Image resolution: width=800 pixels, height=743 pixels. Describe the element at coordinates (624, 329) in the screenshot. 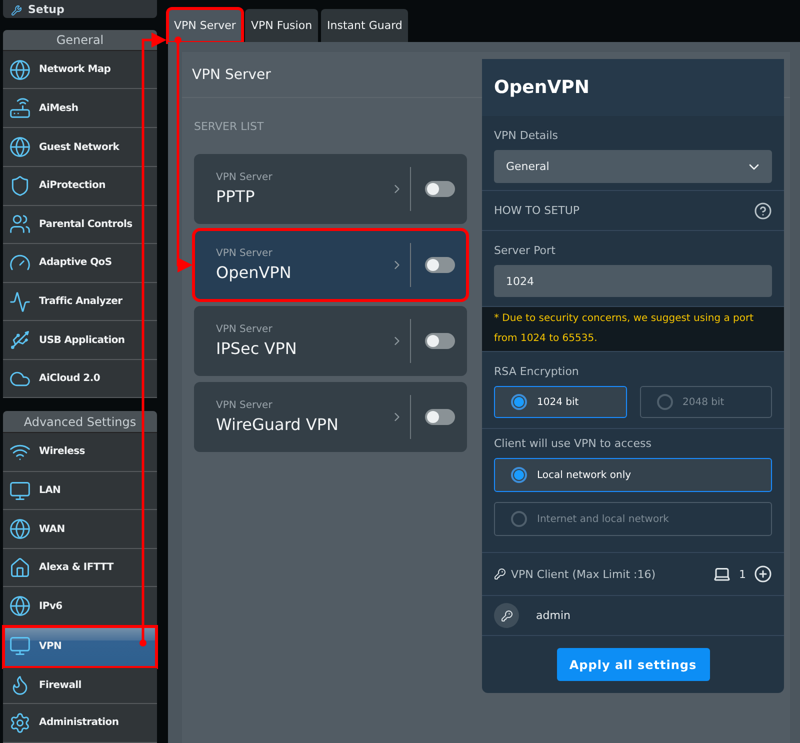

I see `warning-note: * Due to security concerns, we suggest using a port from 1024 to 65535.` at that location.